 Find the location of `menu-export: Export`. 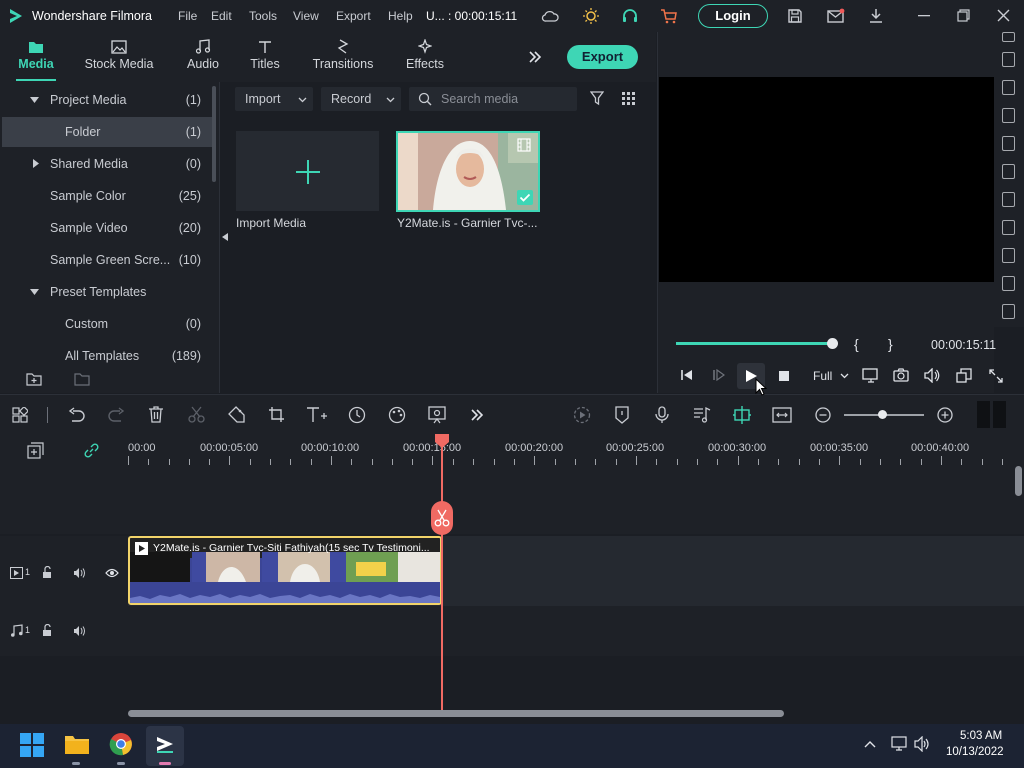

menu-export: Export is located at coordinates (353, 16).